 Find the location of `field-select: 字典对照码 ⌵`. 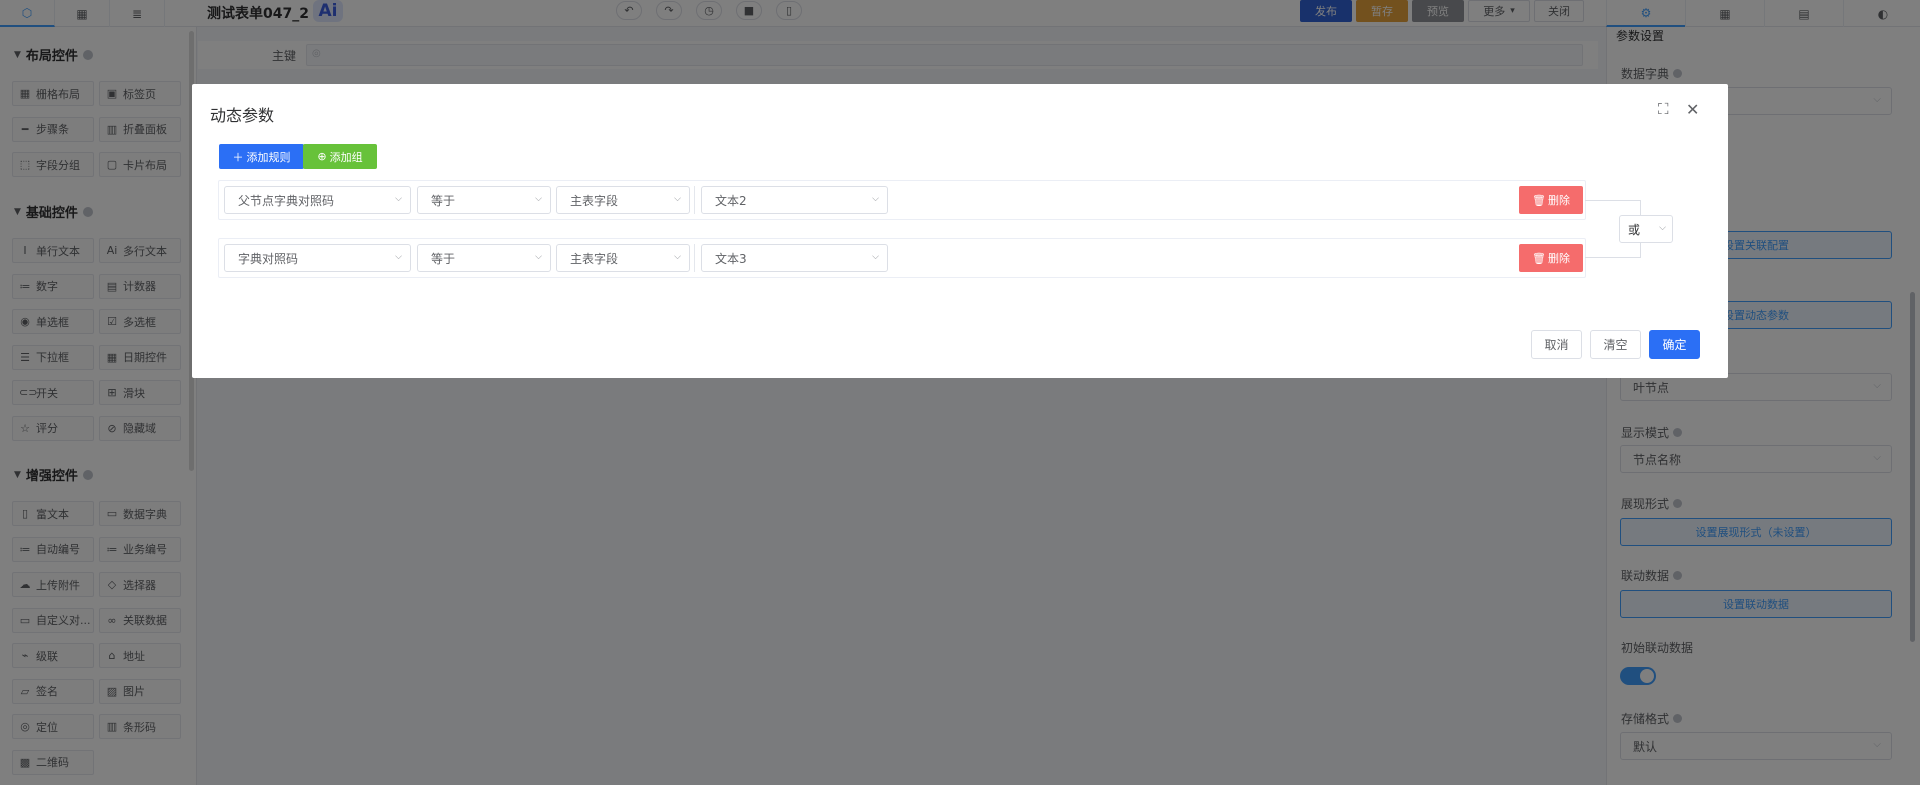

field-select: 字典对照码 ⌵ is located at coordinates (317, 258).